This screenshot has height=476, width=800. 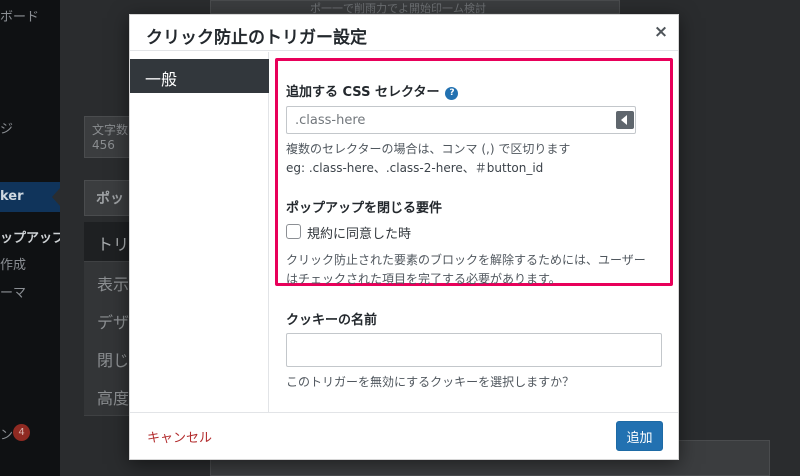 I want to click on nav-item-general: 一般, so click(x=199, y=76).